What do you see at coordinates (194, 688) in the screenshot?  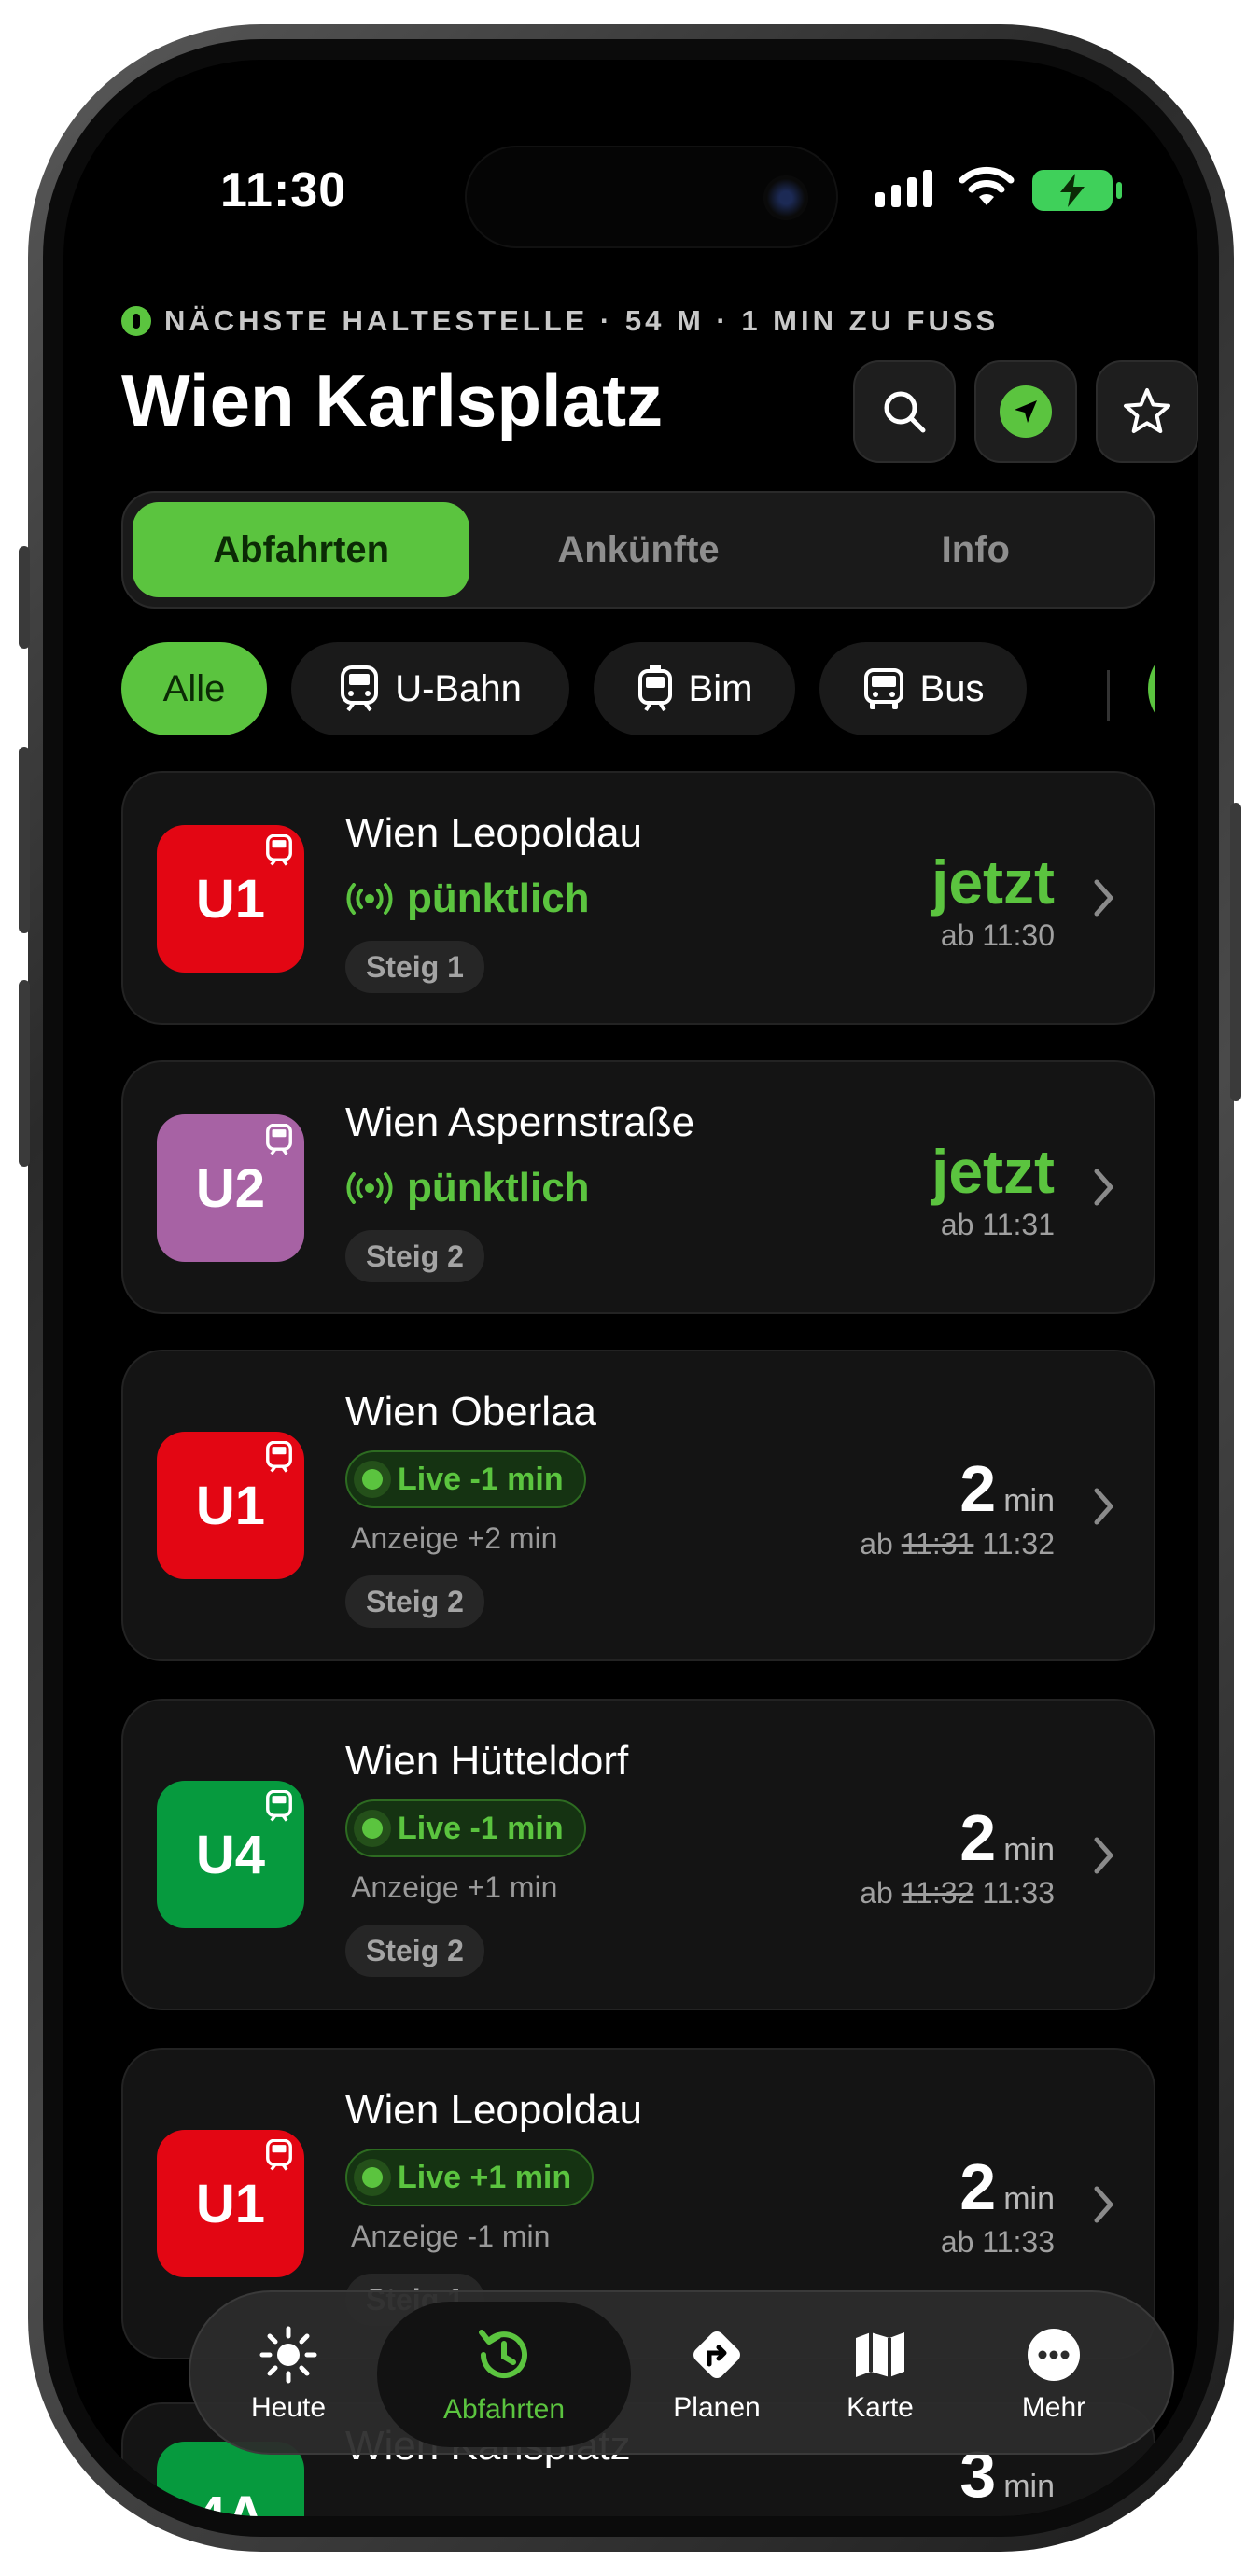 I see `chip-alle: Alle` at bounding box center [194, 688].